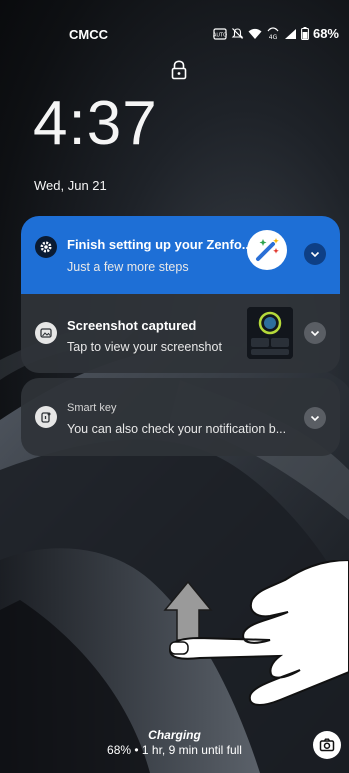  Describe the element at coordinates (325, 33) in the screenshot. I see `battery-percent: 68%` at that location.